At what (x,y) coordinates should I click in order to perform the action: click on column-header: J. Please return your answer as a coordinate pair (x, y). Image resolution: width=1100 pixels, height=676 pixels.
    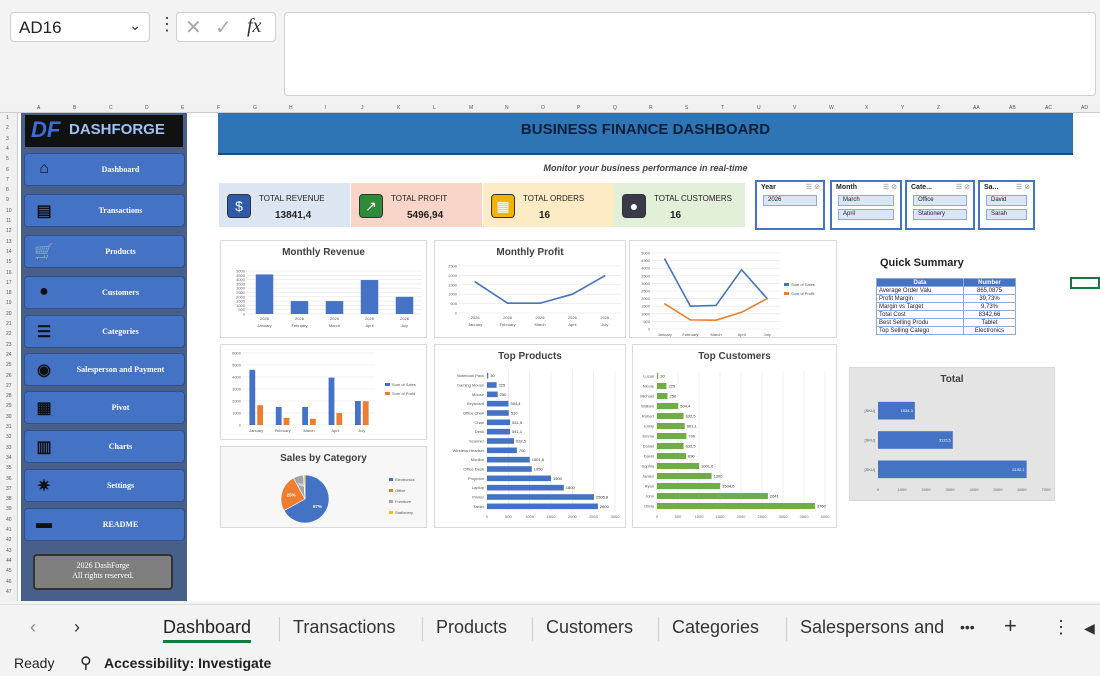
    Looking at the image, I should click on (362, 108).